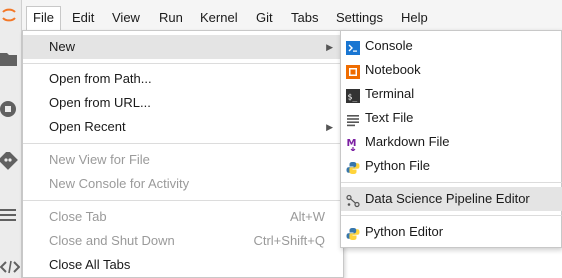 This screenshot has height=278, width=562. I want to click on notebook-icon, so click(353, 71).